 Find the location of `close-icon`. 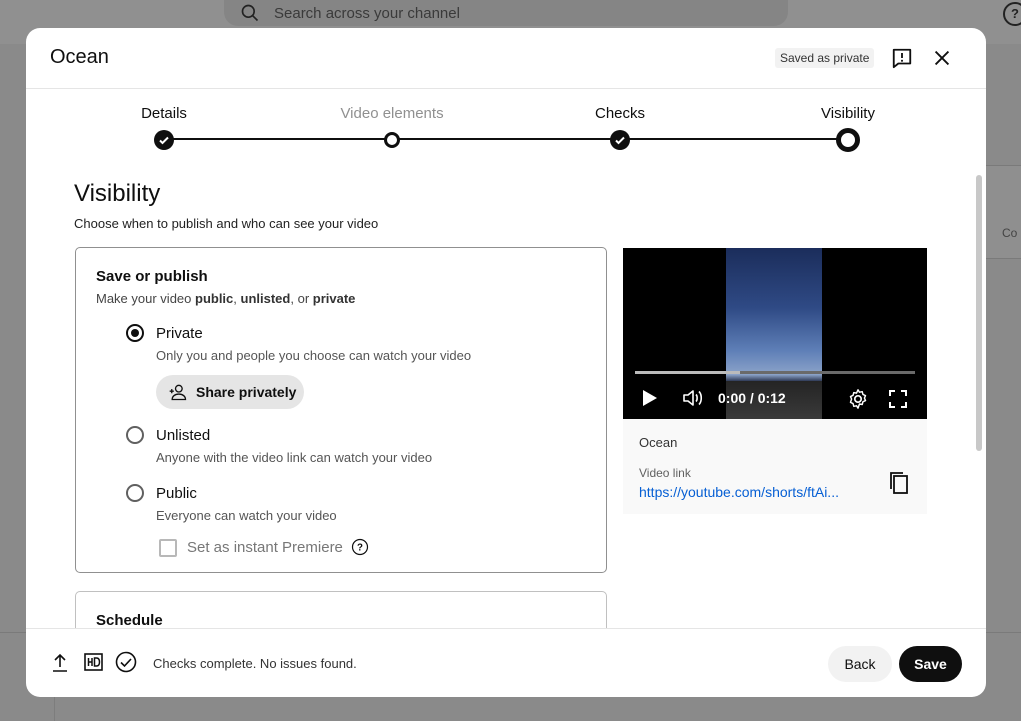

close-icon is located at coordinates (942, 58).